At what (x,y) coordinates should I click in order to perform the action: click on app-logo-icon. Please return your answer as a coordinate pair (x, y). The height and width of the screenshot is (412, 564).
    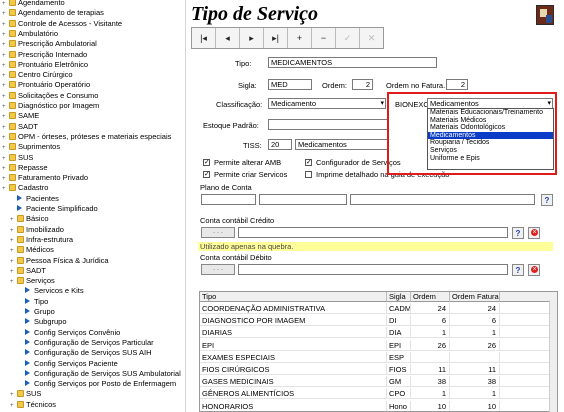
    Looking at the image, I should click on (545, 15).